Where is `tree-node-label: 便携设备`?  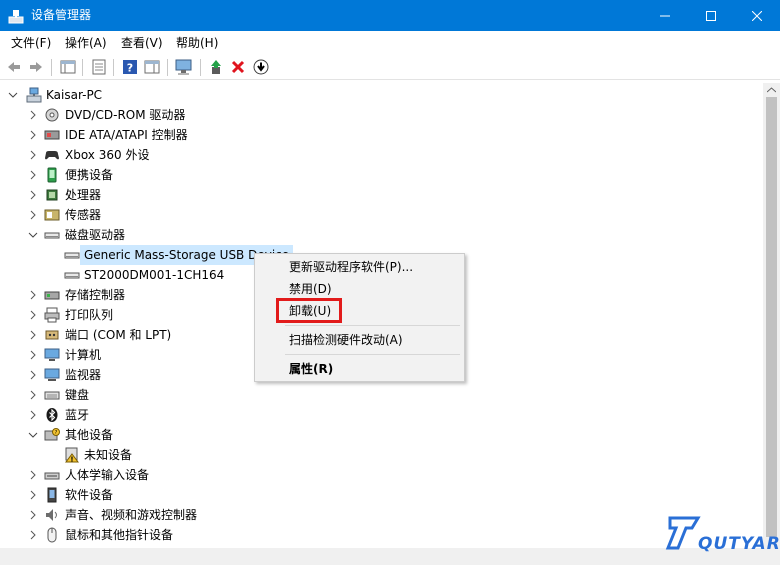
tree-node-label: 便携设备 is located at coordinates (89, 175).